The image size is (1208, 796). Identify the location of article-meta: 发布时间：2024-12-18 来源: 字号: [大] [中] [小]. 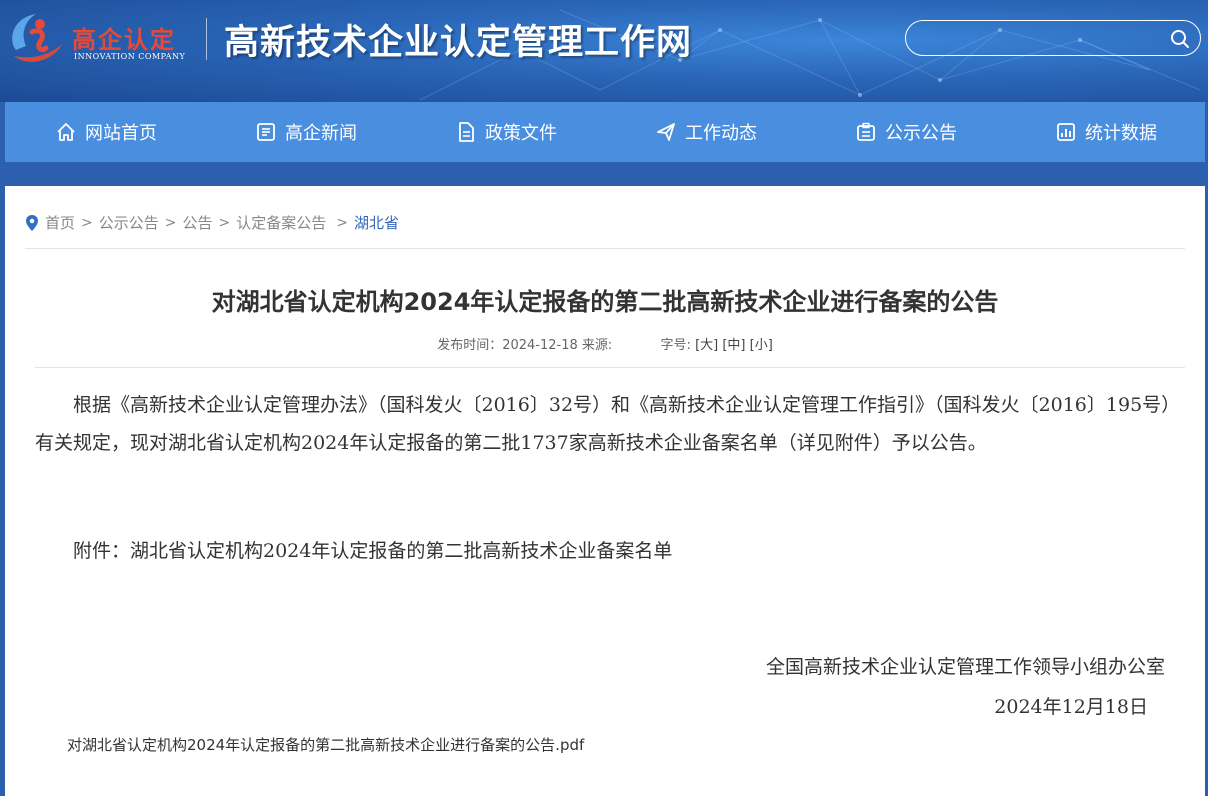
(605, 343).